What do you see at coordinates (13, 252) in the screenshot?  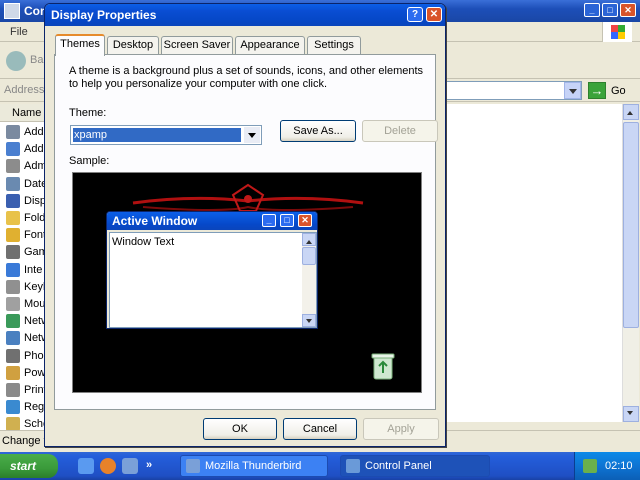 I see `game-controllers-icon` at bounding box center [13, 252].